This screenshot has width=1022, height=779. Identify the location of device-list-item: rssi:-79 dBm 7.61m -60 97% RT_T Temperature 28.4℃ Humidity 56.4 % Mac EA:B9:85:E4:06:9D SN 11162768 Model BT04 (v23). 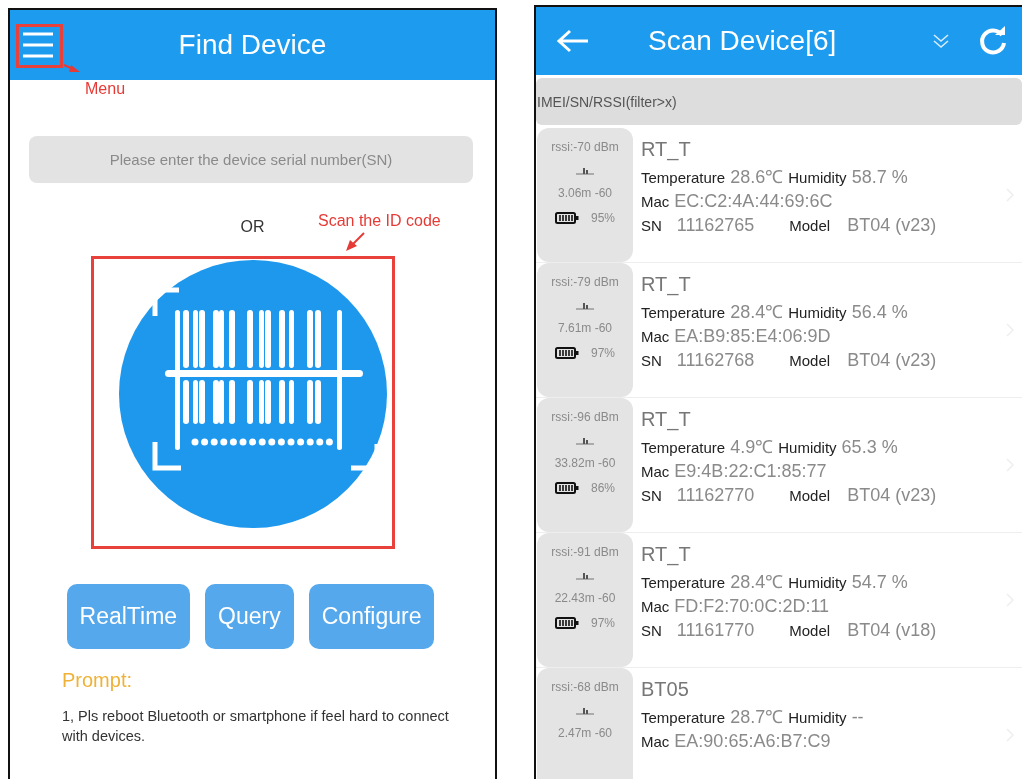
(779, 330).